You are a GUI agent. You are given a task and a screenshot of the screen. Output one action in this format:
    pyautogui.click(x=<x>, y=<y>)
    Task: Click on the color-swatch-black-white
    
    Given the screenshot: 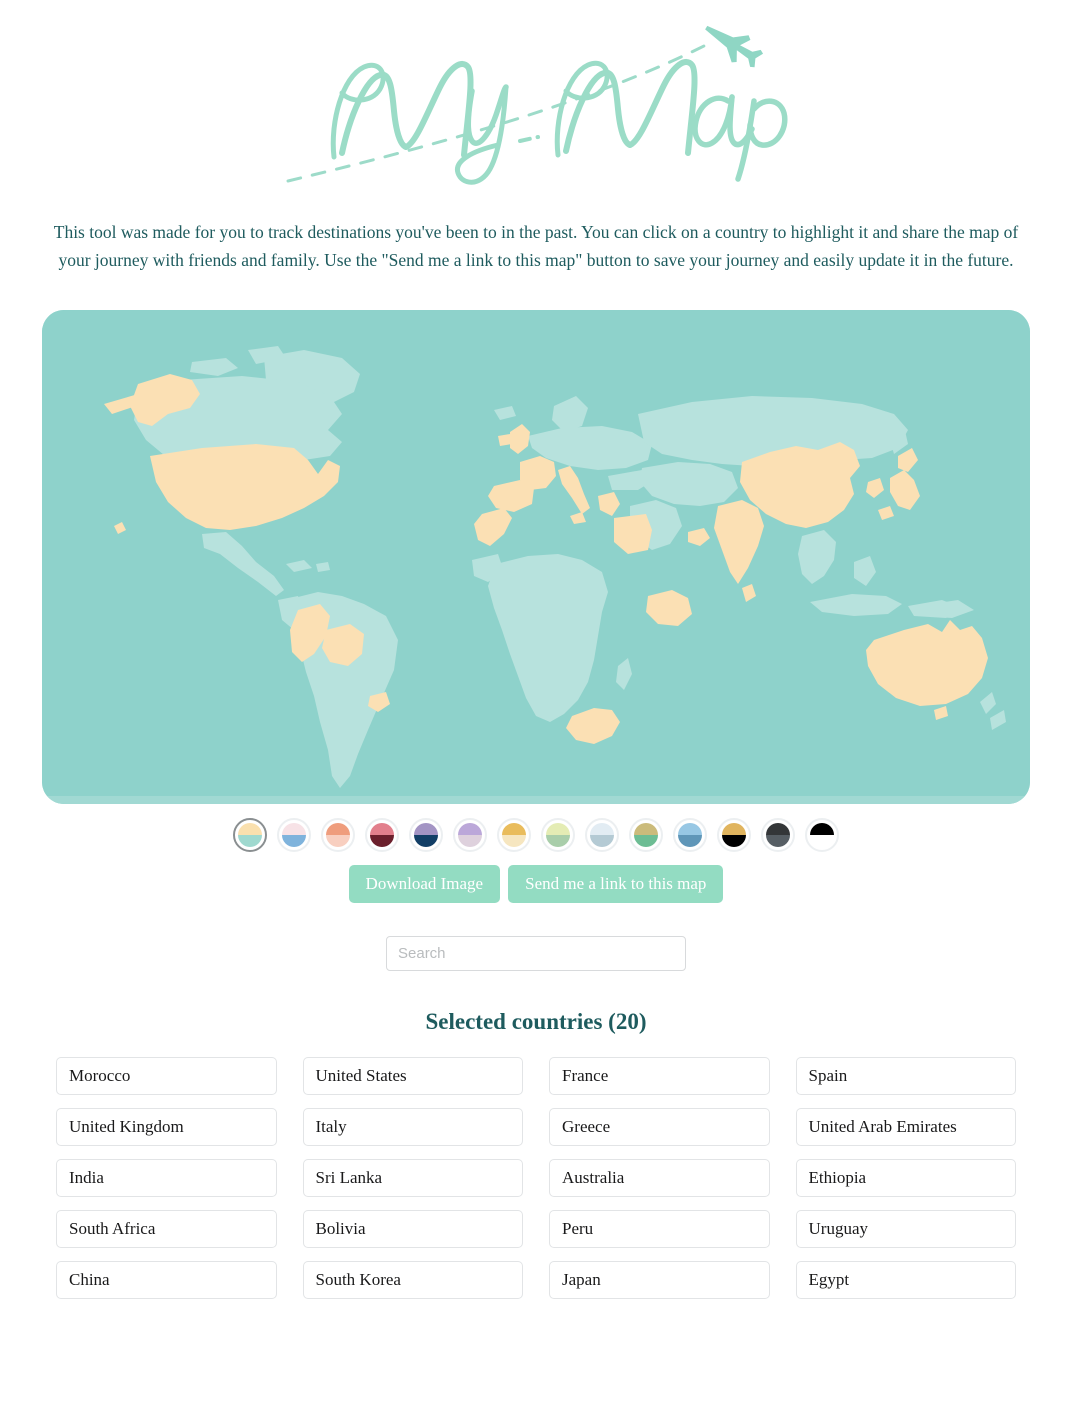 What is the action you would take?
    pyautogui.click(x=822, y=834)
    